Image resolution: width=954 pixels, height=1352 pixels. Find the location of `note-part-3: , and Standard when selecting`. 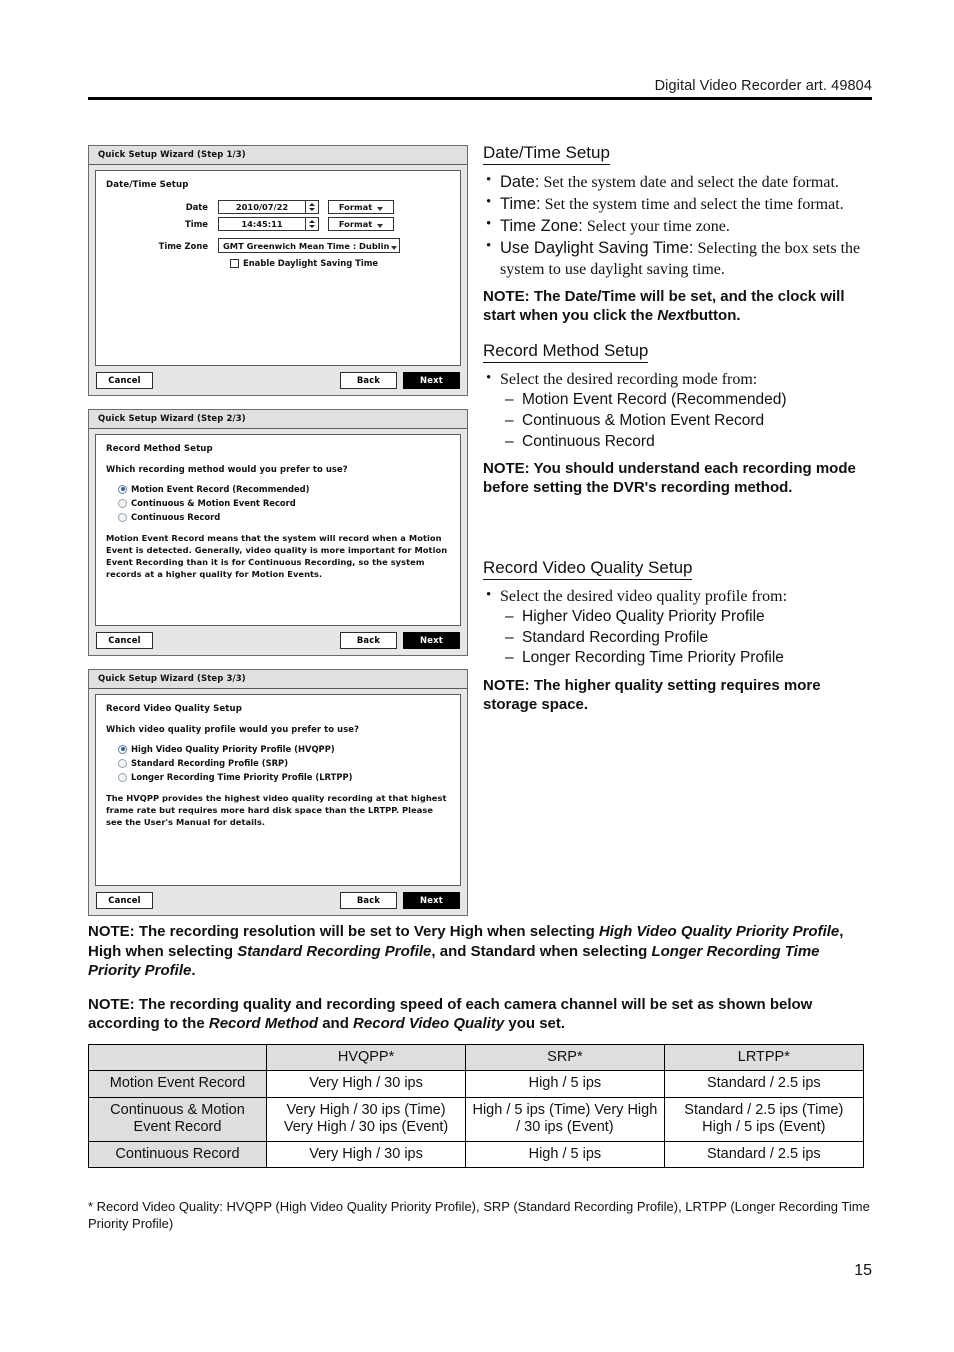

note-part-3: , and Standard when selecting is located at coordinates (539, 951).